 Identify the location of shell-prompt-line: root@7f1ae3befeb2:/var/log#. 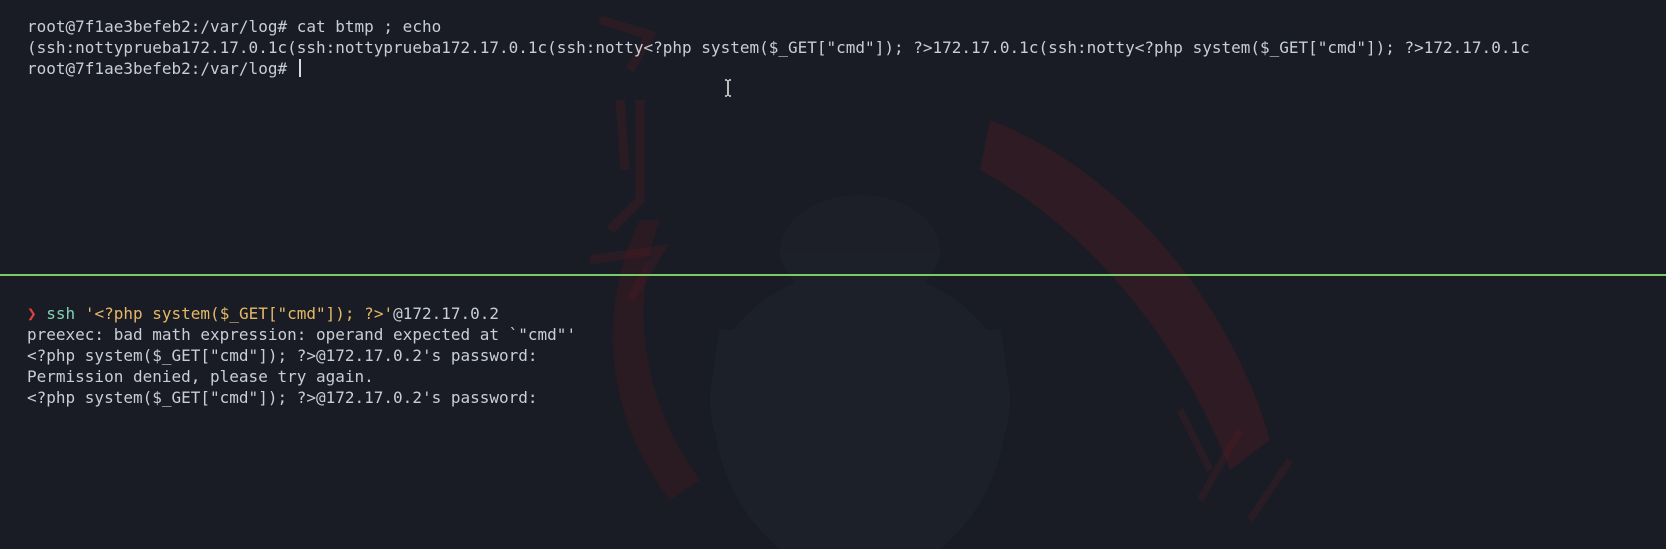
(164, 68).